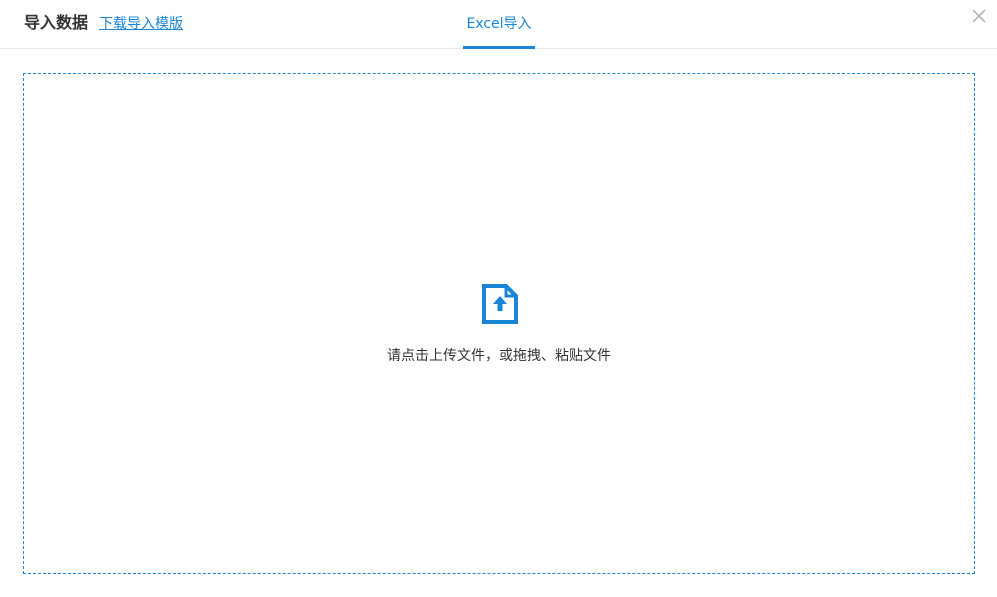 This screenshot has width=997, height=597. What do you see at coordinates (499, 356) in the screenshot?
I see `upload-hint-text: 请点击上传文件，或拖拽、粘贴文件` at bounding box center [499, 356].